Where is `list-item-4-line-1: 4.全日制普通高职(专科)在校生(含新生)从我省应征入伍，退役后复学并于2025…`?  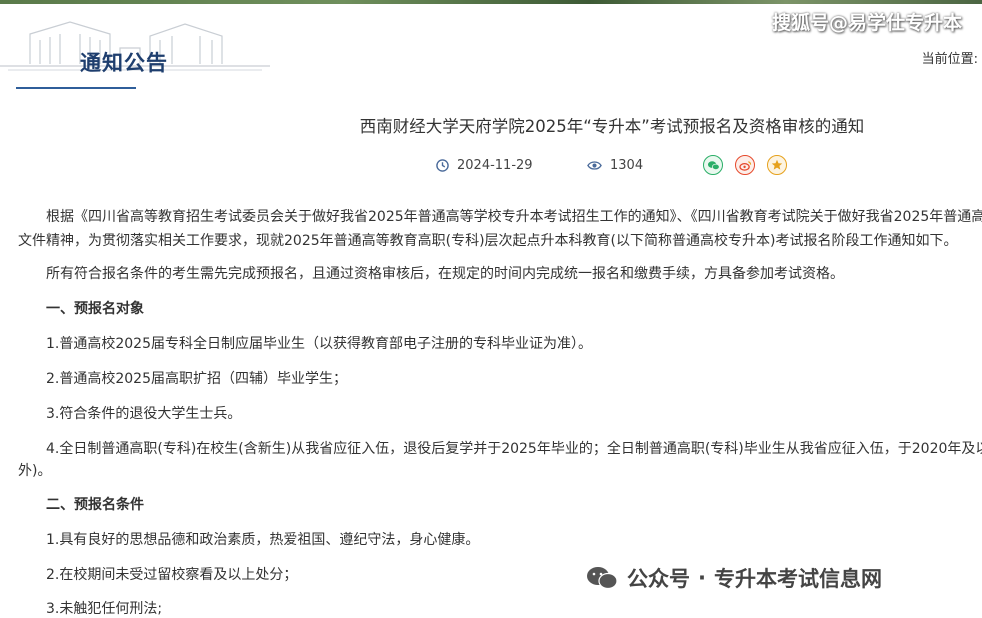
list-item-4-line-1: 4.全日制普通高职(专科)在校生(含新生)从我省应征入伍，退役后复学并于2025… is located at coordinates (514, 449).